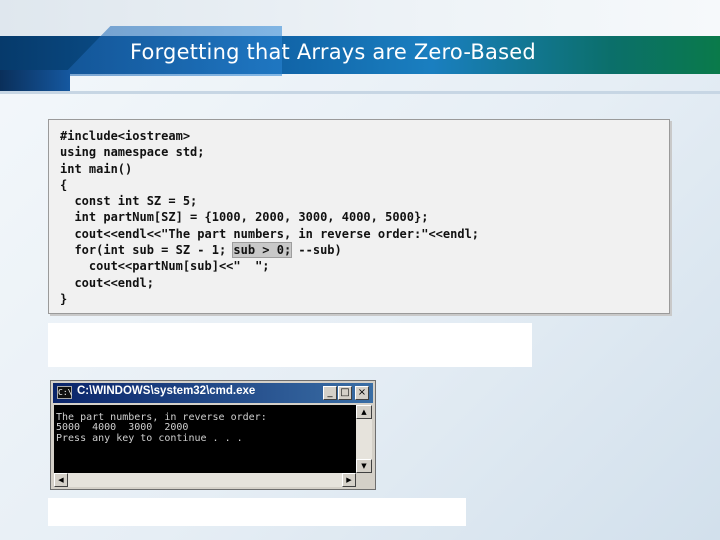 Image resolution: width=720 pixels, height=540 pixels. Describe the element at coordinates (64, 298) in the screenshot. I see `code-line: }` at that location.